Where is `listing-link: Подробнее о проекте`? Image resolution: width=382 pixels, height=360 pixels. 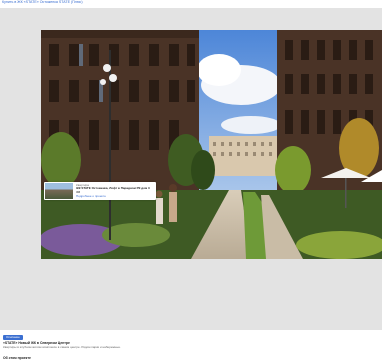
listing-link: Подробнее о проекте is located at coordinates (113, 196).